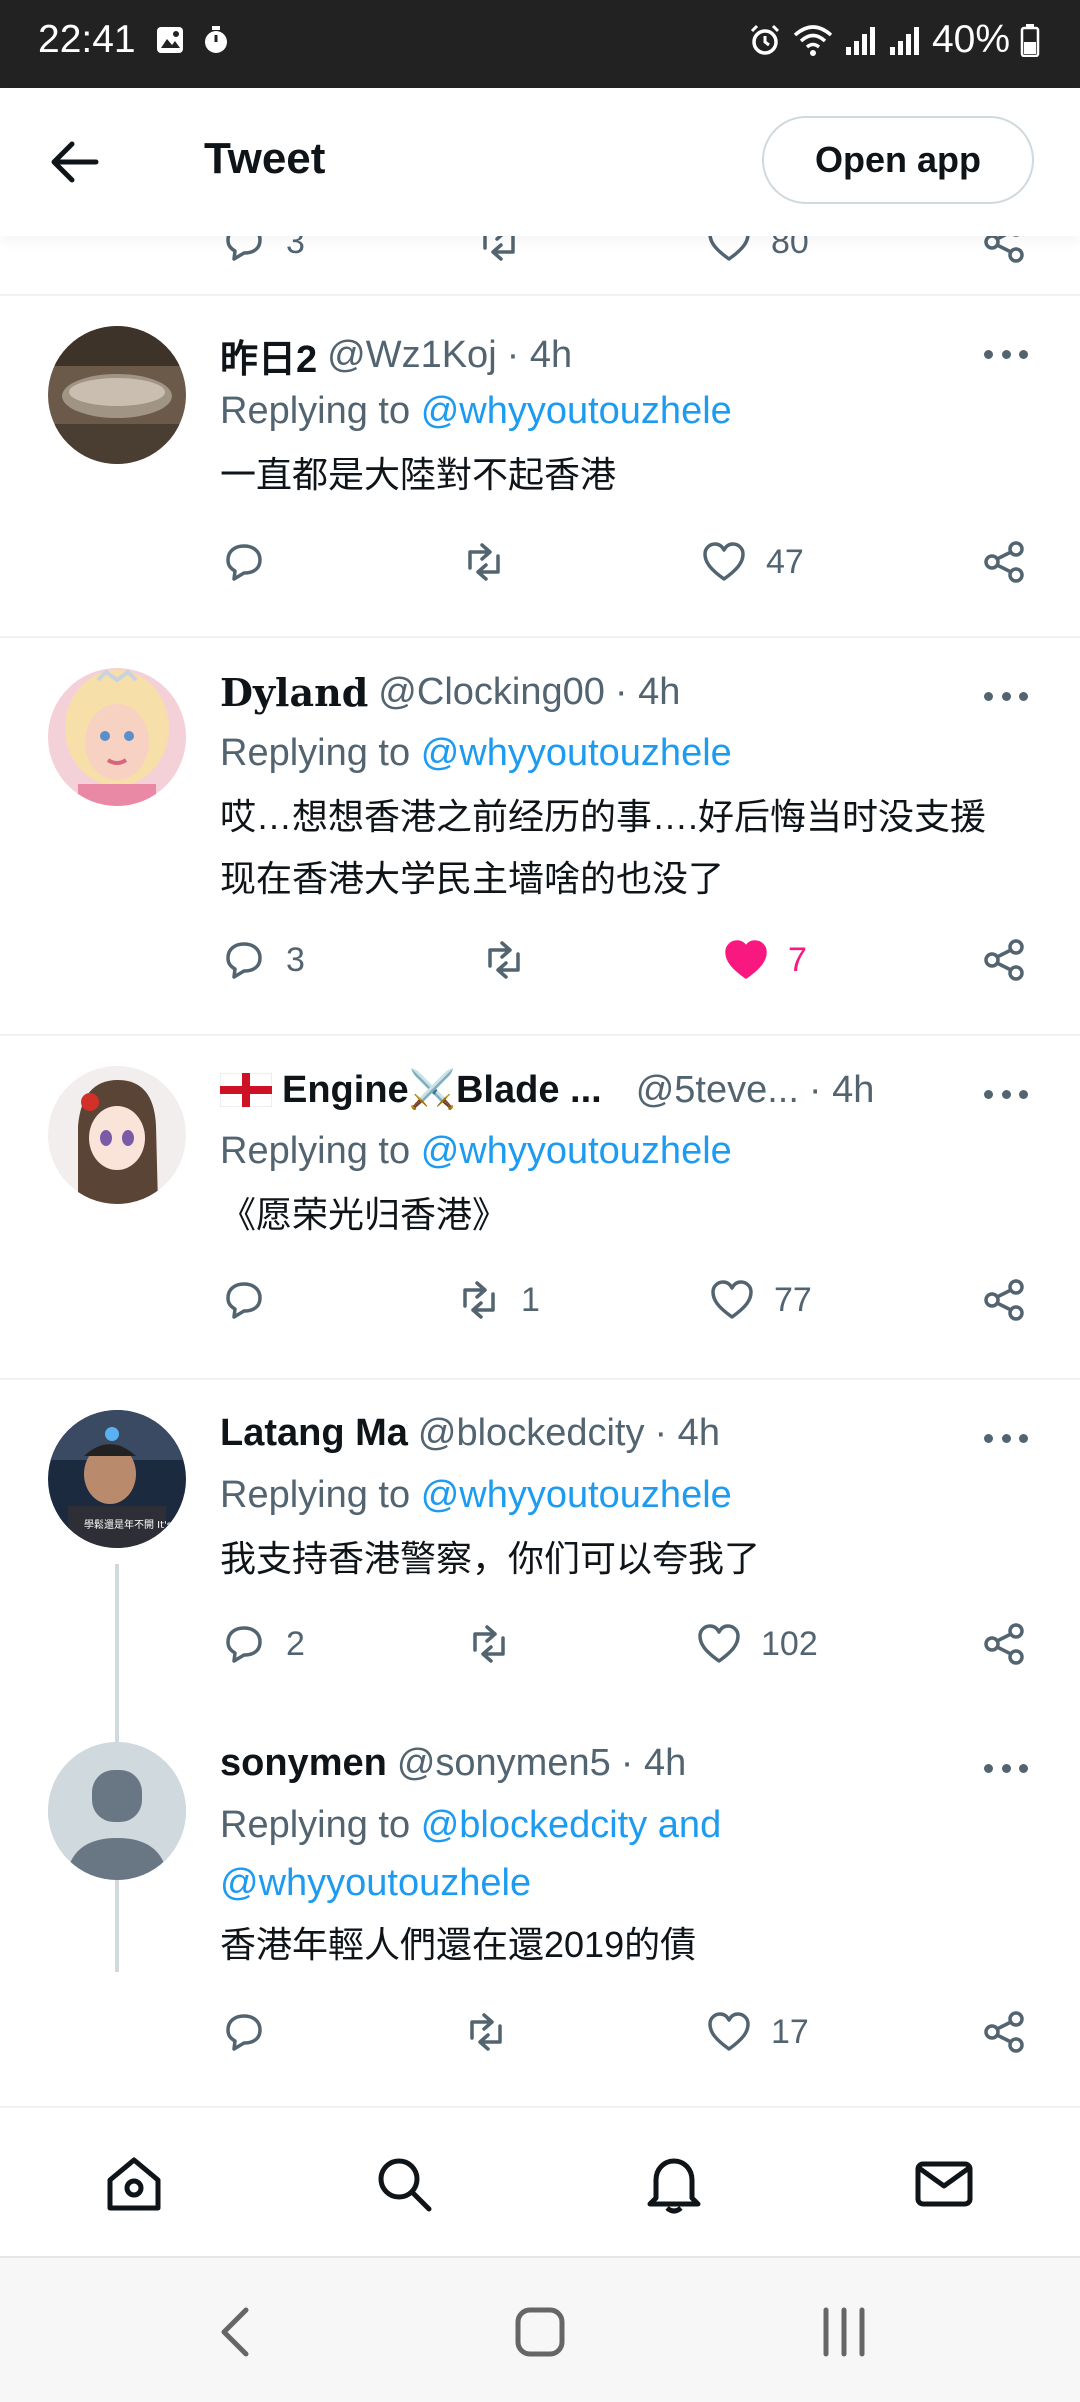  What do you see at coordinates (764, 39) in the screenshot?
I see `alarm-icon` at bounding box center [764, 39].